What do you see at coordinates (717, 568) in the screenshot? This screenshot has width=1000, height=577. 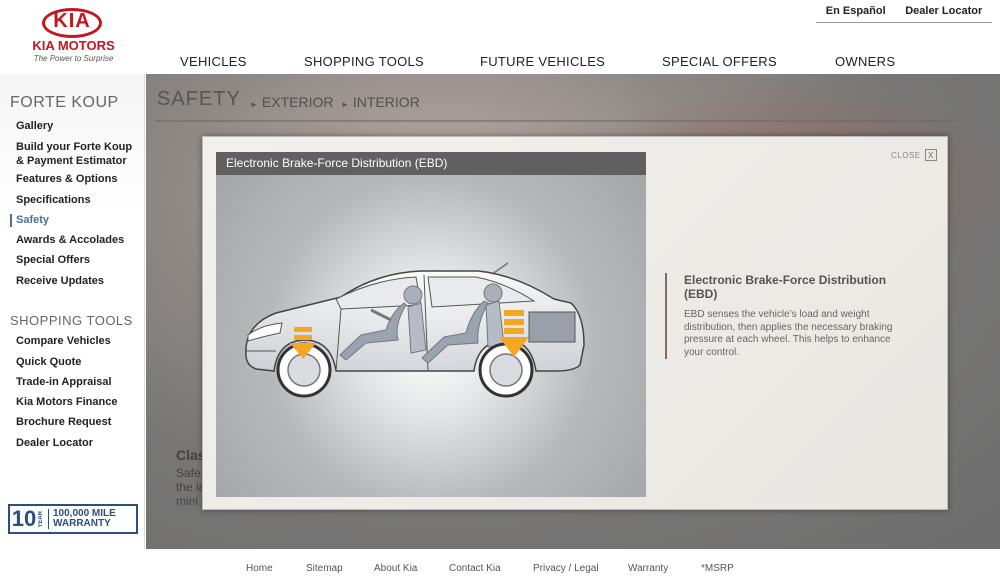 I see `footer-link-msrp: *MSRP` at bounding box center [717, 568].